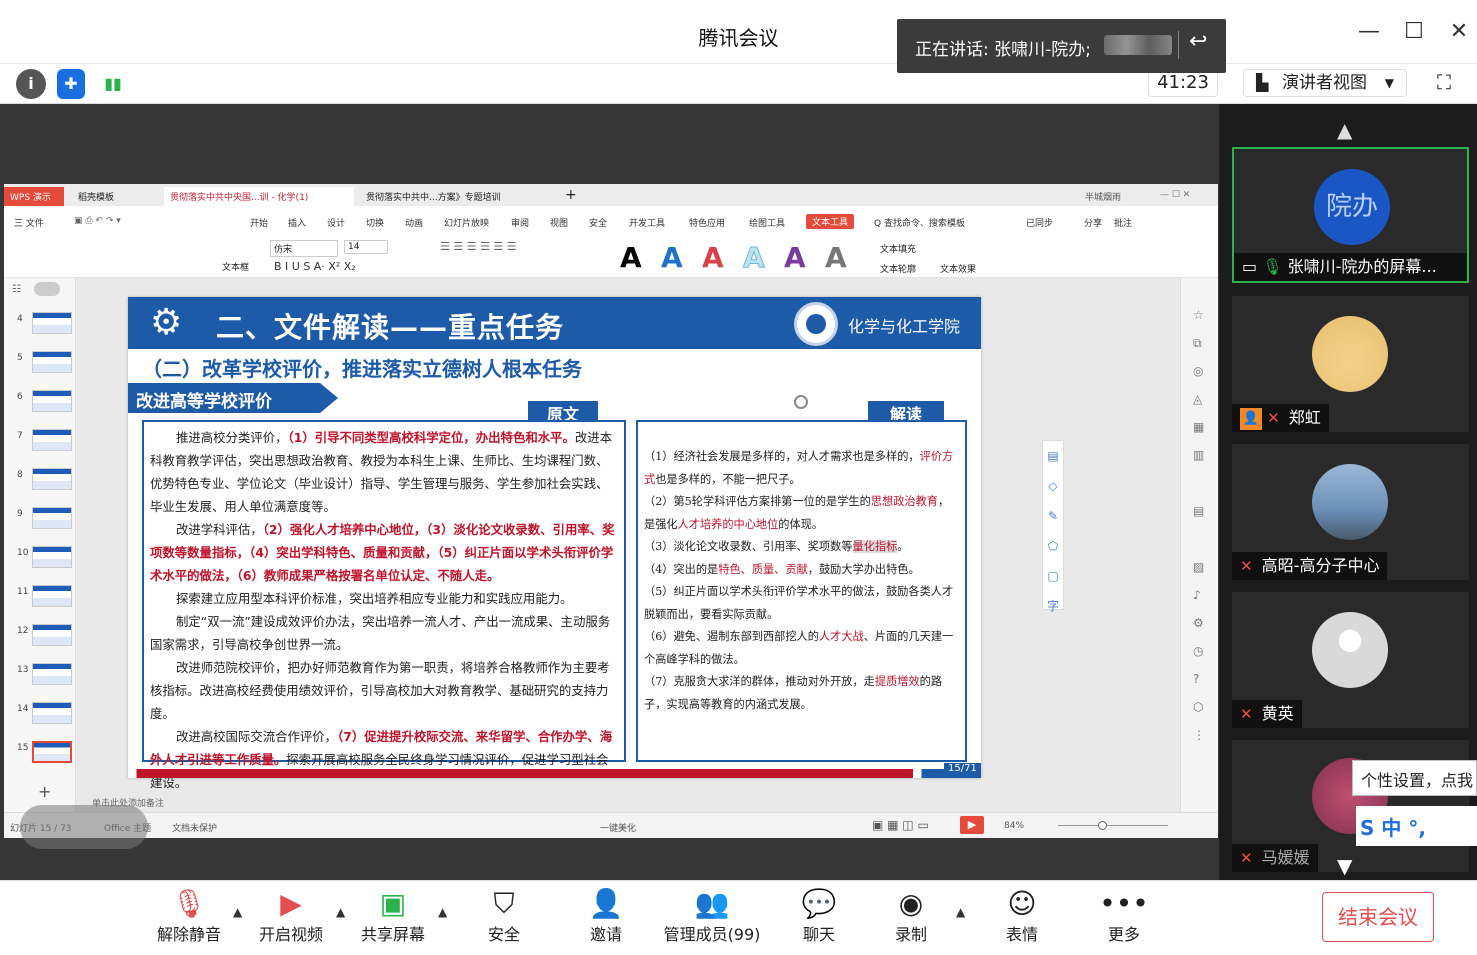 This screenshot has height=955, width=1477. I want to click on fullscreen-icon: ⛶, so click(1444, 84).